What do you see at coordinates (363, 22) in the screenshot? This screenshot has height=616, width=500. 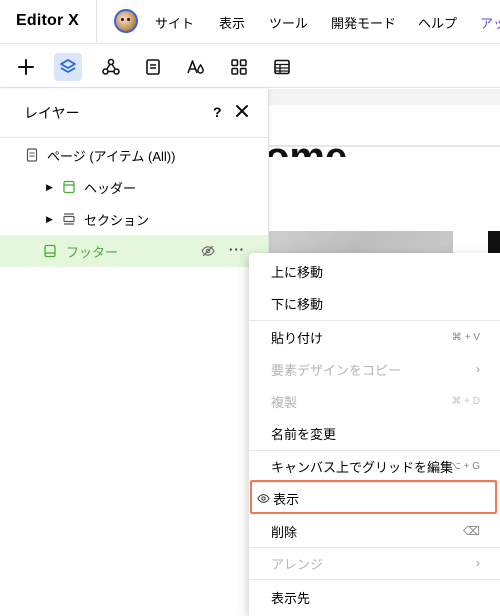 I see `menu-dev-mode: 開発モード` at bounding box center [363, 22].